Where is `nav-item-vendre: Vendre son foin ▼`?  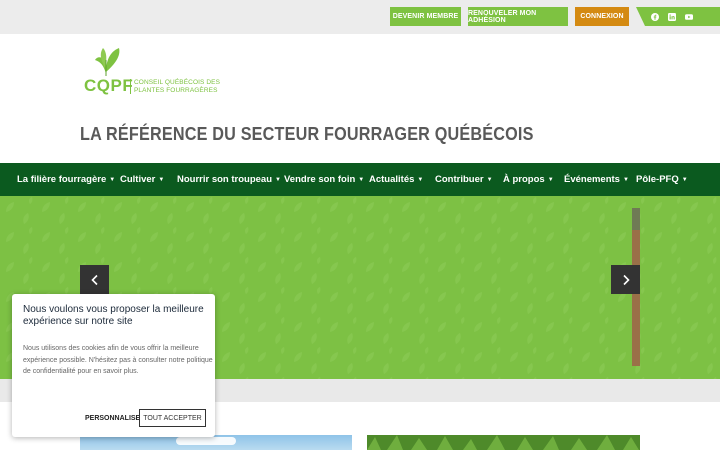 nav-item-vendre: Vendre son foin ▼ is located at coordinates (324, 179).